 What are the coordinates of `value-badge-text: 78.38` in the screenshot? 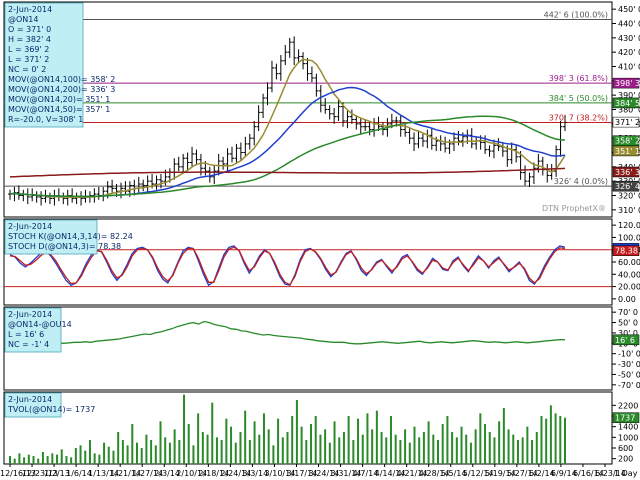 It's located at (626, 251).